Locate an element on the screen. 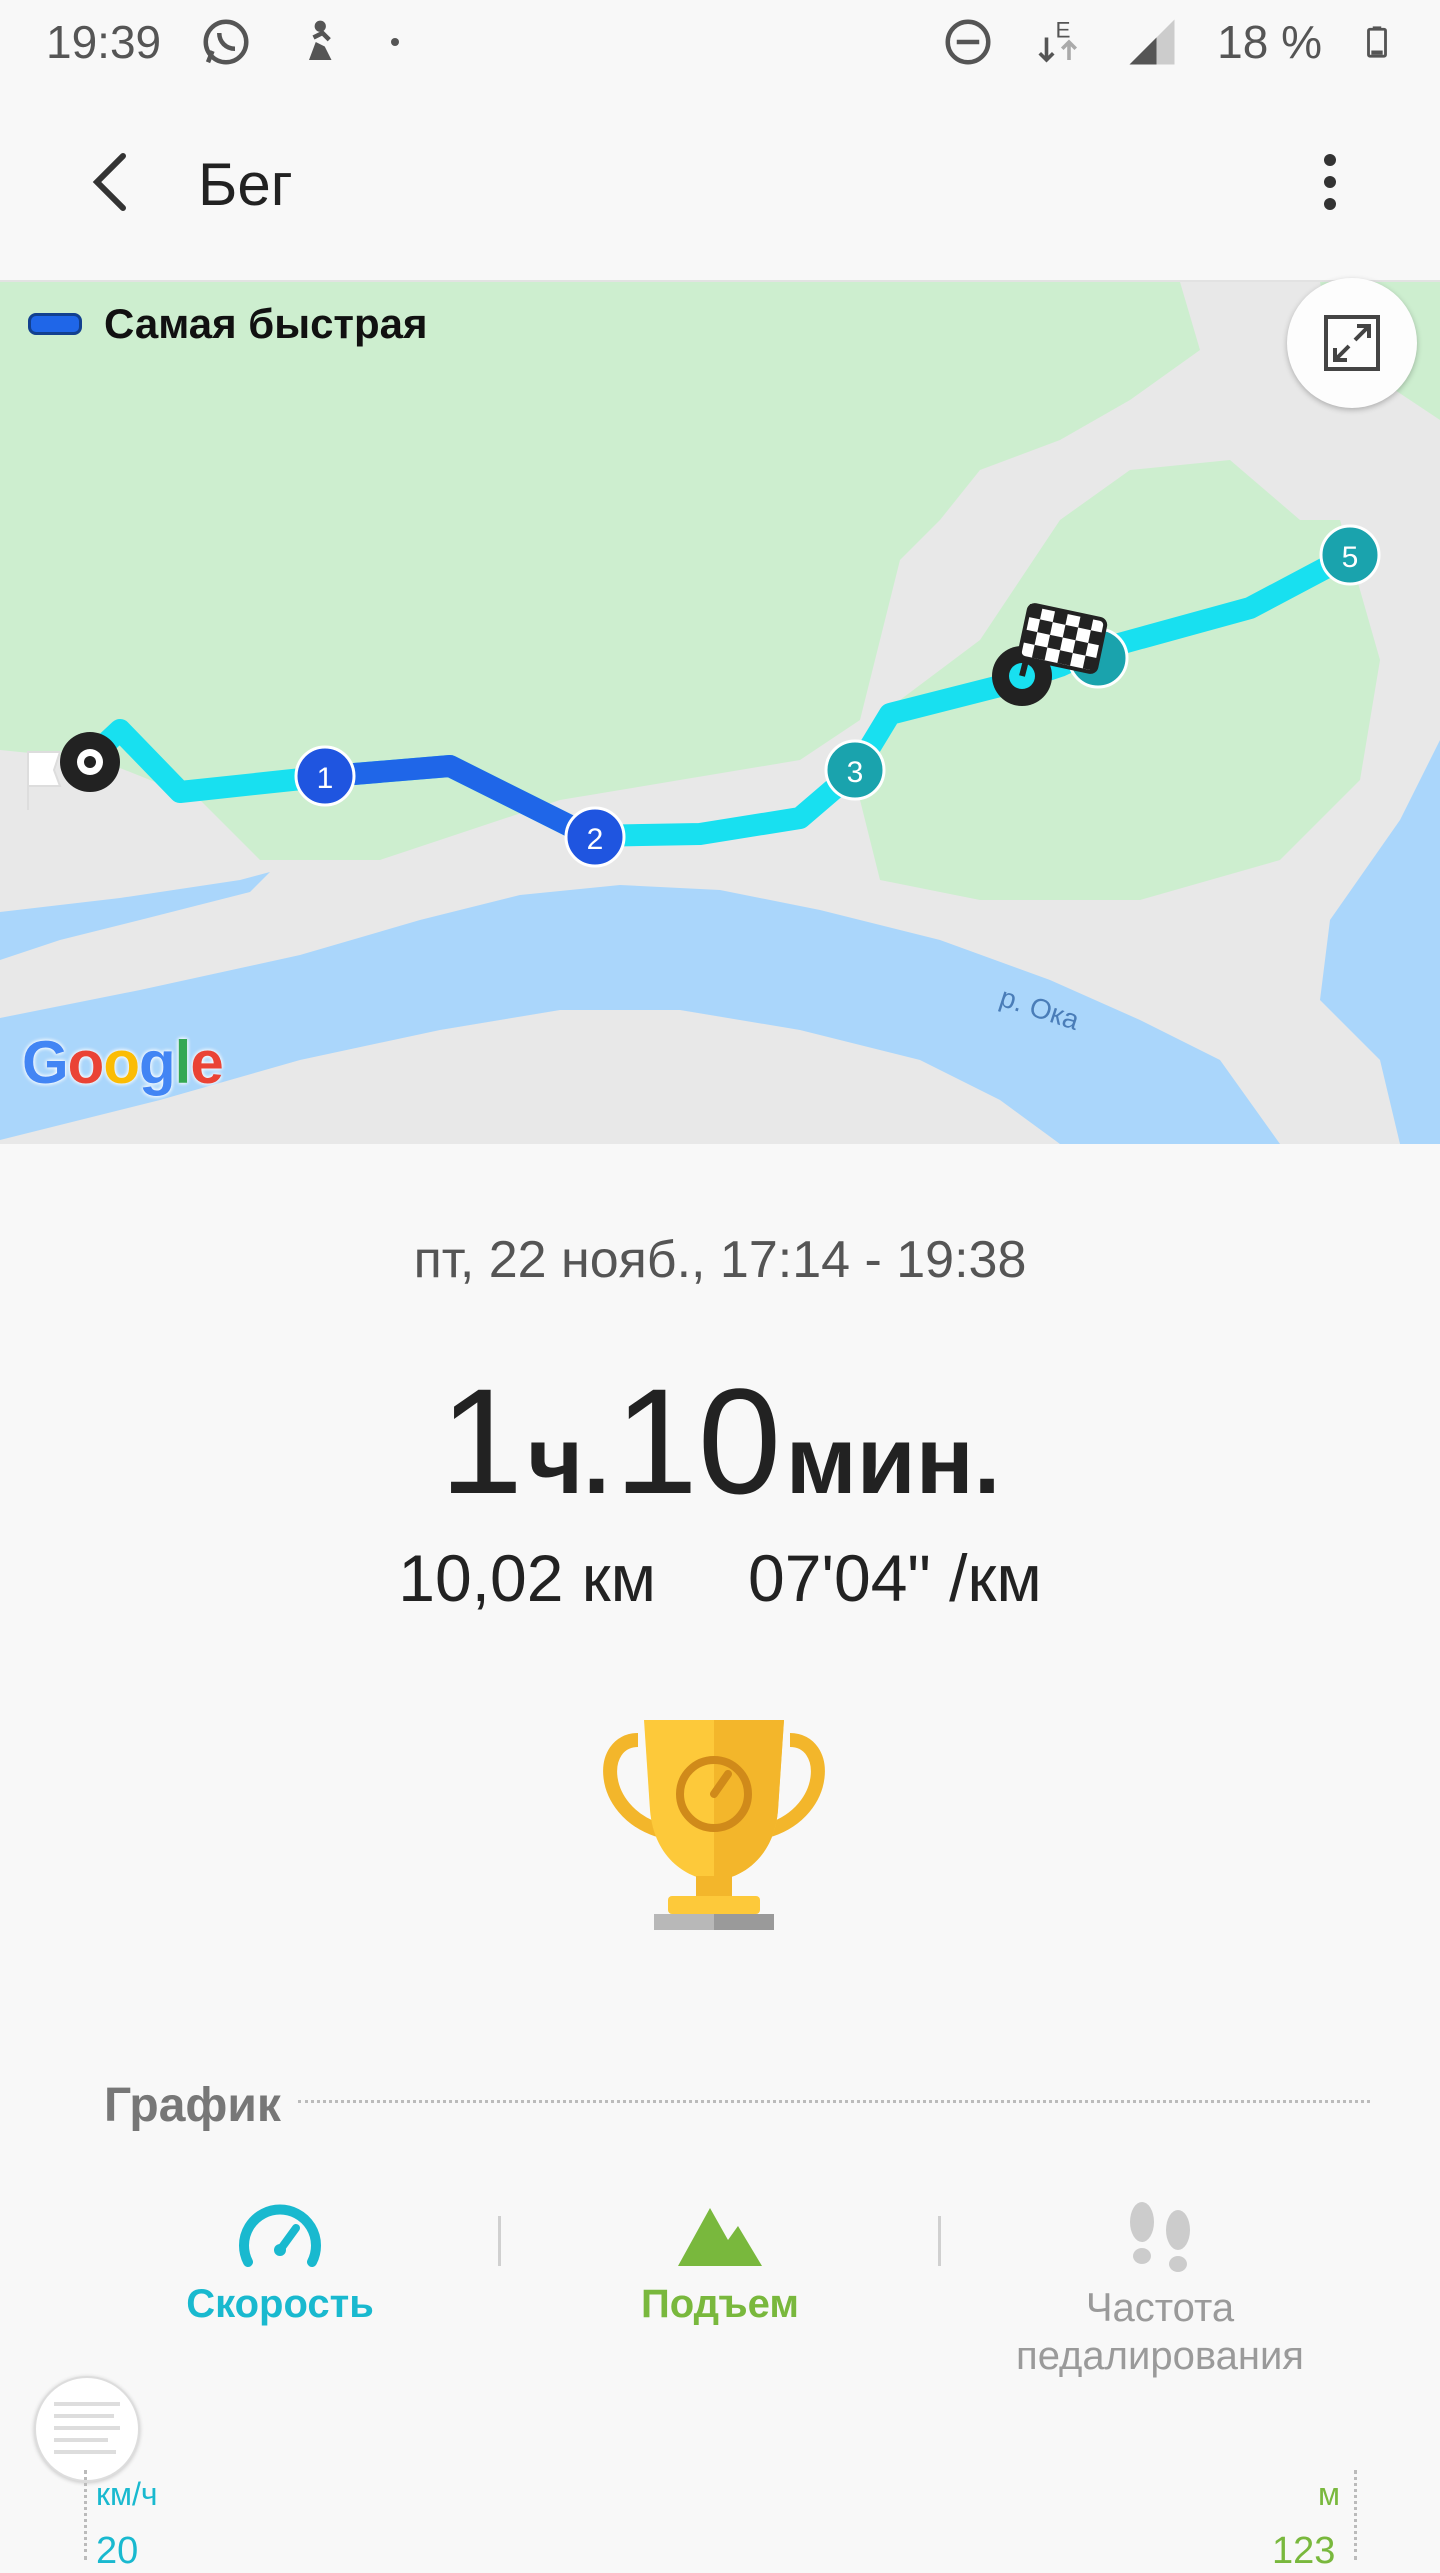 The height and width of the screenshot is (2573, 1440). left-axis-top-value: 20 is located at coordinates (117, 2551).